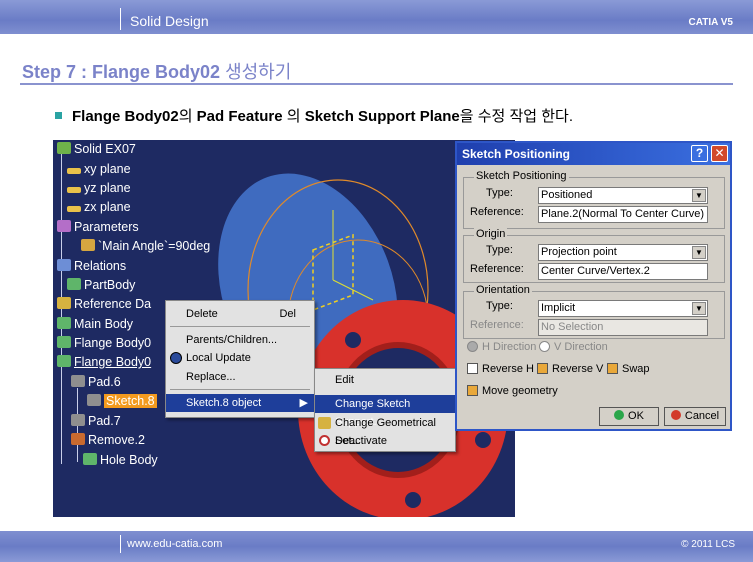  I want to click on bullet-icon, so click(58, 115).